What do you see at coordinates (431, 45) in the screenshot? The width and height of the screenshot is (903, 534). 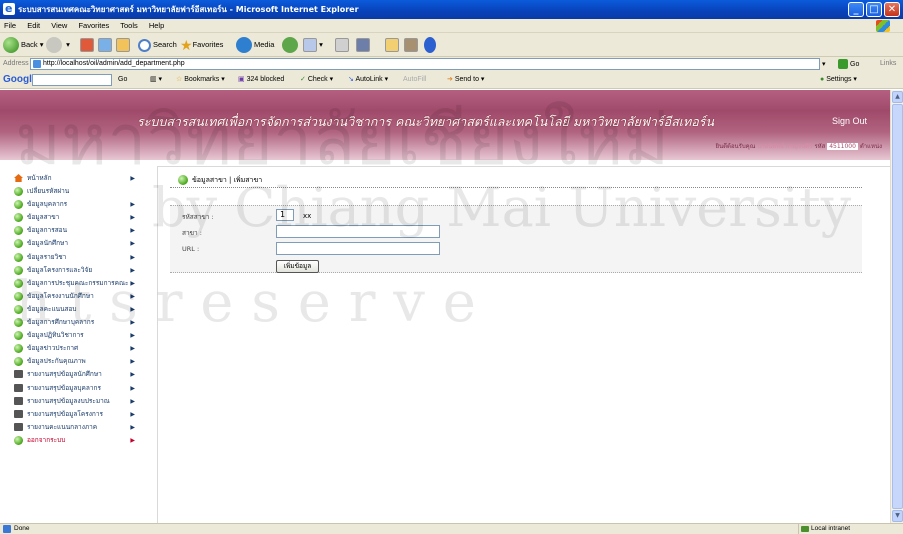 I see `messenger-button` at bounding box center [431, 45].